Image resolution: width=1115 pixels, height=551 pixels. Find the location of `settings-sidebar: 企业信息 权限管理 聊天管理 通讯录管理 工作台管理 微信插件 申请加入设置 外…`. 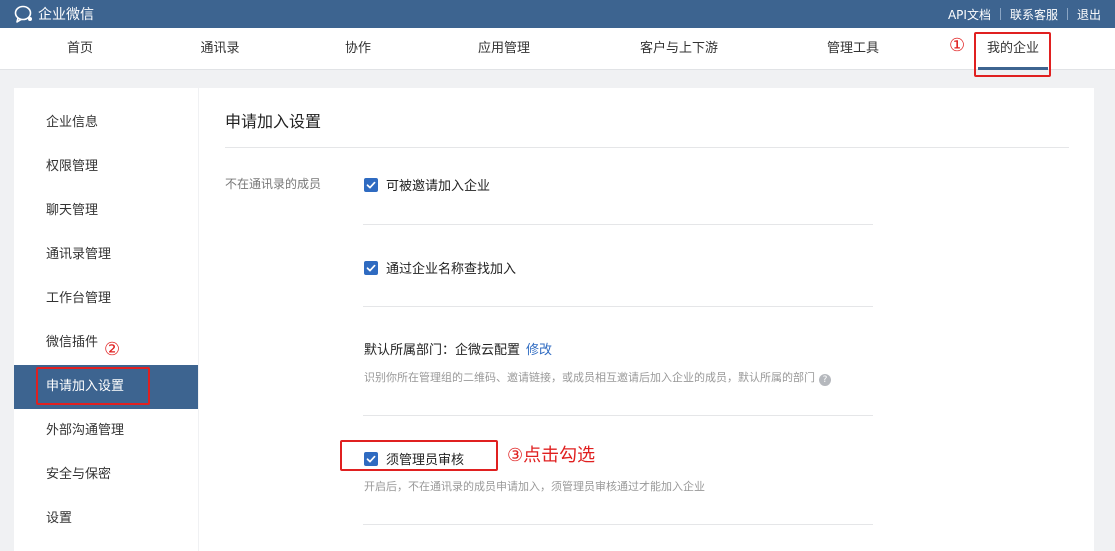

settings-sidebar: 企业信息 权限管理 聊天管理 通讯录管理 工作台管理 微信插件 申请加入设置 外… is located at coordinates (106, 319).